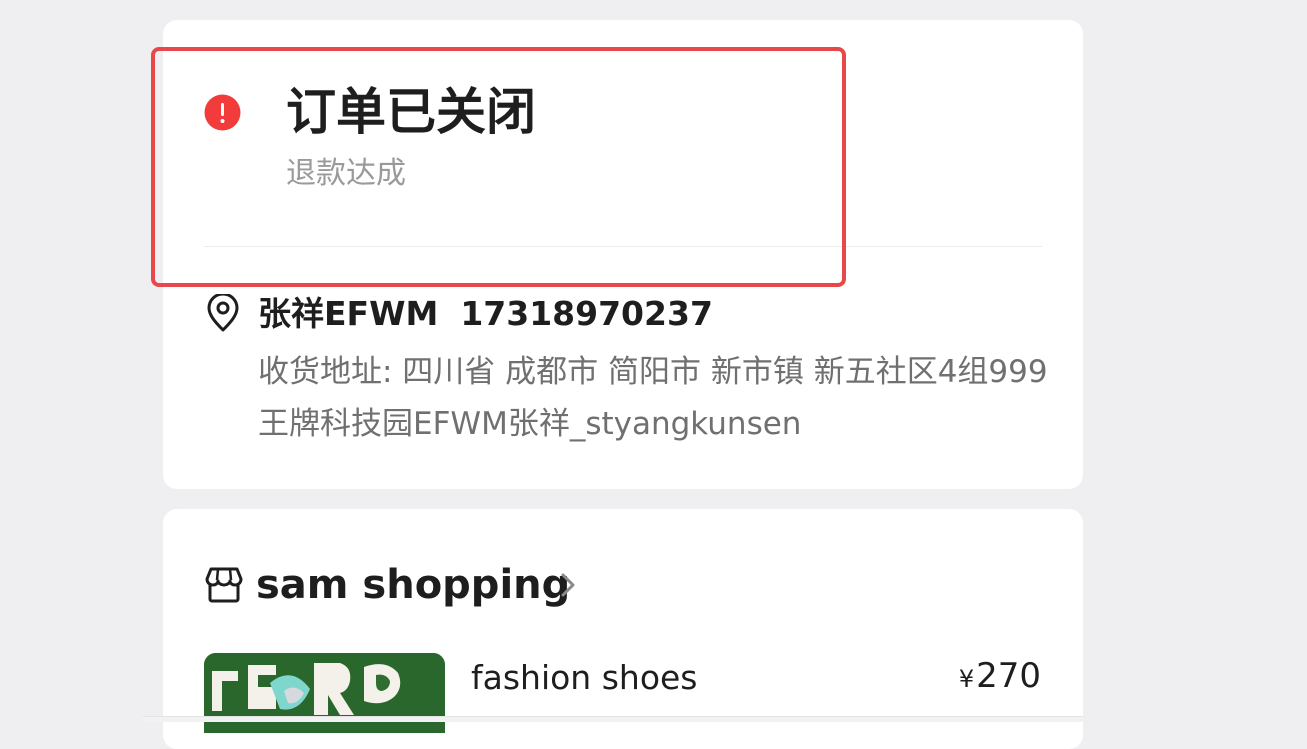  What do you see at coordinates (1008, 676) in the screenshot?
I see `price-amount: 270` at bounding box center [1008, 676].